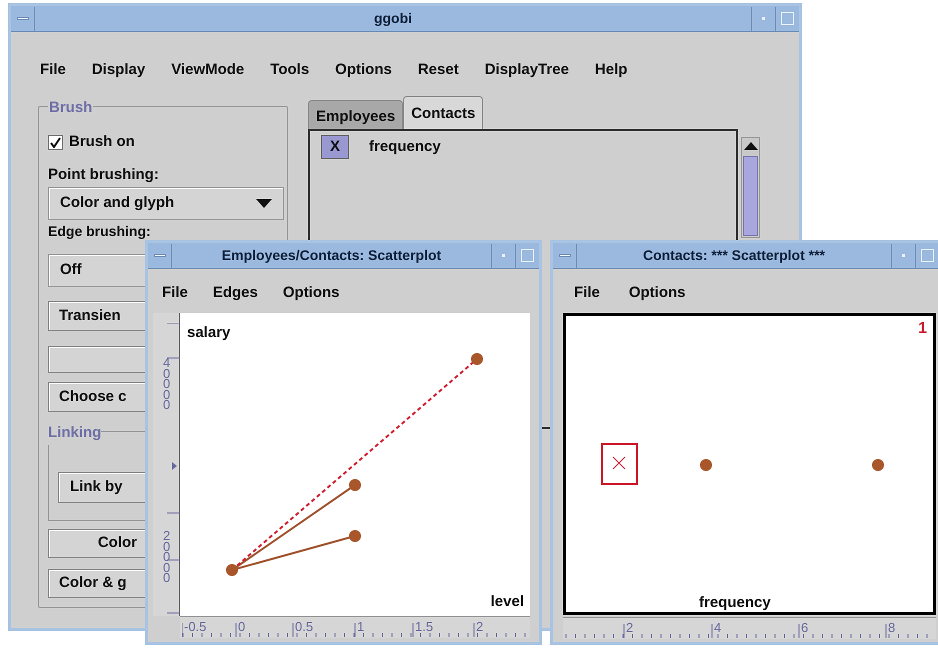 The width and height of the screenshot is (938, 653). Describe the element at coordinates (99, 231) in the screenshot. I see `field-label: Edge brushing:` at that location.